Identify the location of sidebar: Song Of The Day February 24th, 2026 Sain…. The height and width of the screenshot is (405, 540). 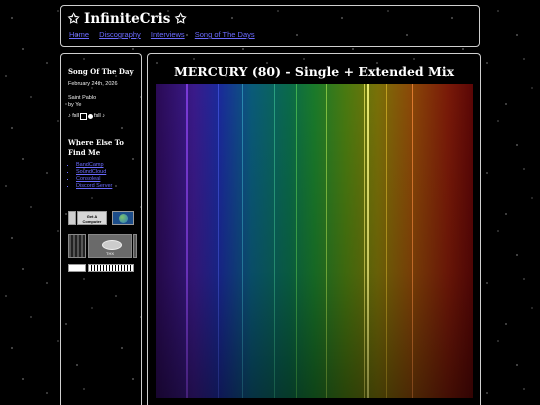
(101, 229).